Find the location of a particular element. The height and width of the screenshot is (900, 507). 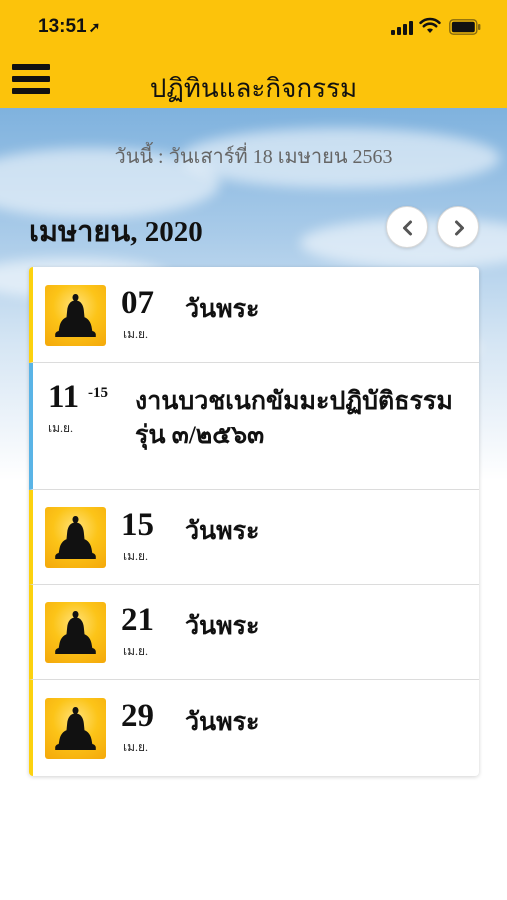

status-time: 13:51 ➚ is located at coordinates (69, 27).